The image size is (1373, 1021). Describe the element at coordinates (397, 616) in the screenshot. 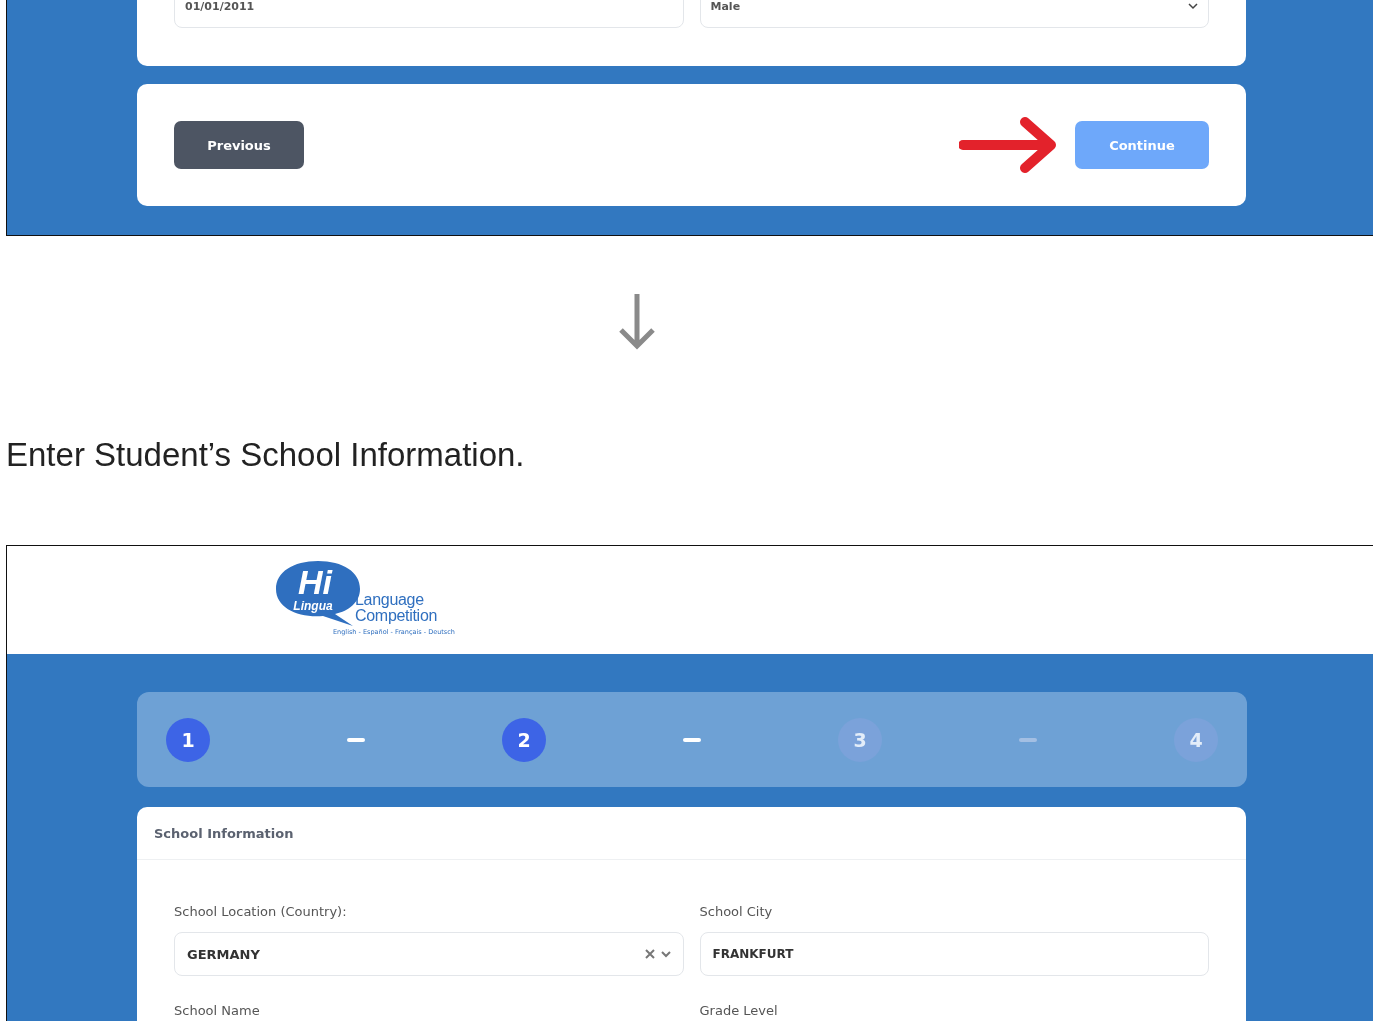

I see `logo-title: Competition` at that location.